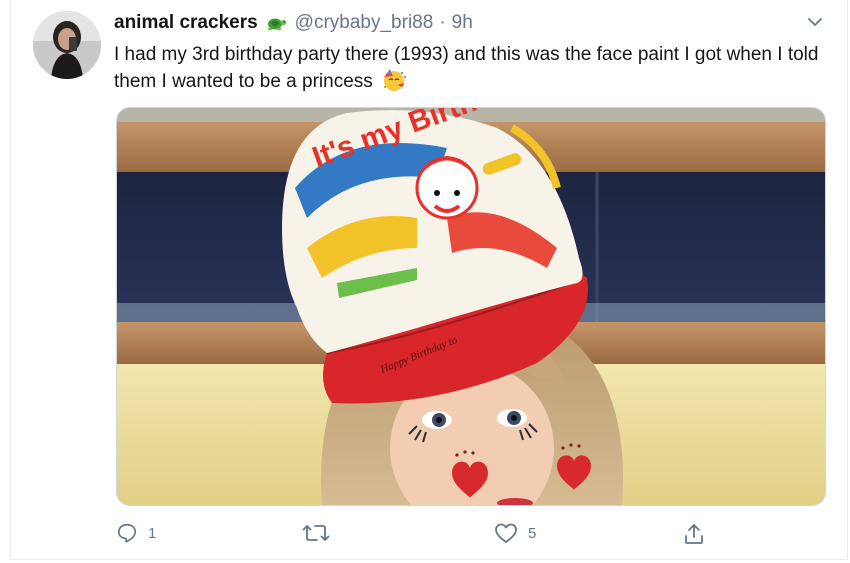  What do you see at coordinates (276, 23) in the screenshot?
I see `turtle-icon` at bounding box center [276, 23].